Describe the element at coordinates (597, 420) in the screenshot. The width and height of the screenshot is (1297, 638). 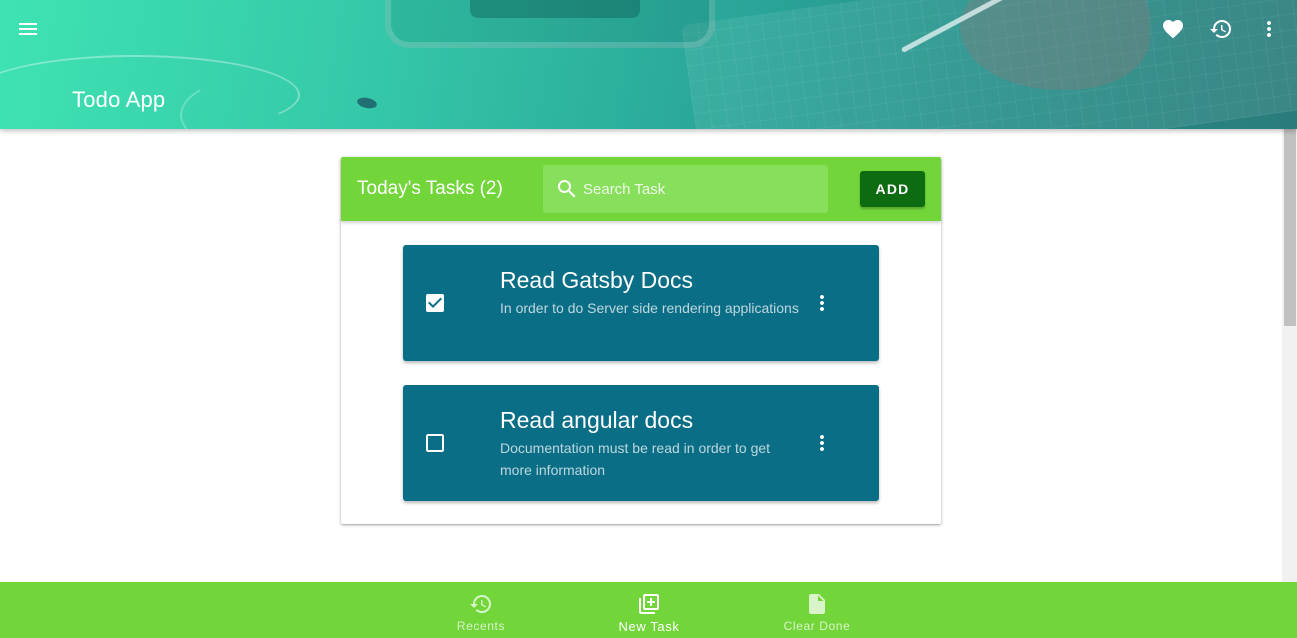
I see `task-title: Read angular docs` at that location.